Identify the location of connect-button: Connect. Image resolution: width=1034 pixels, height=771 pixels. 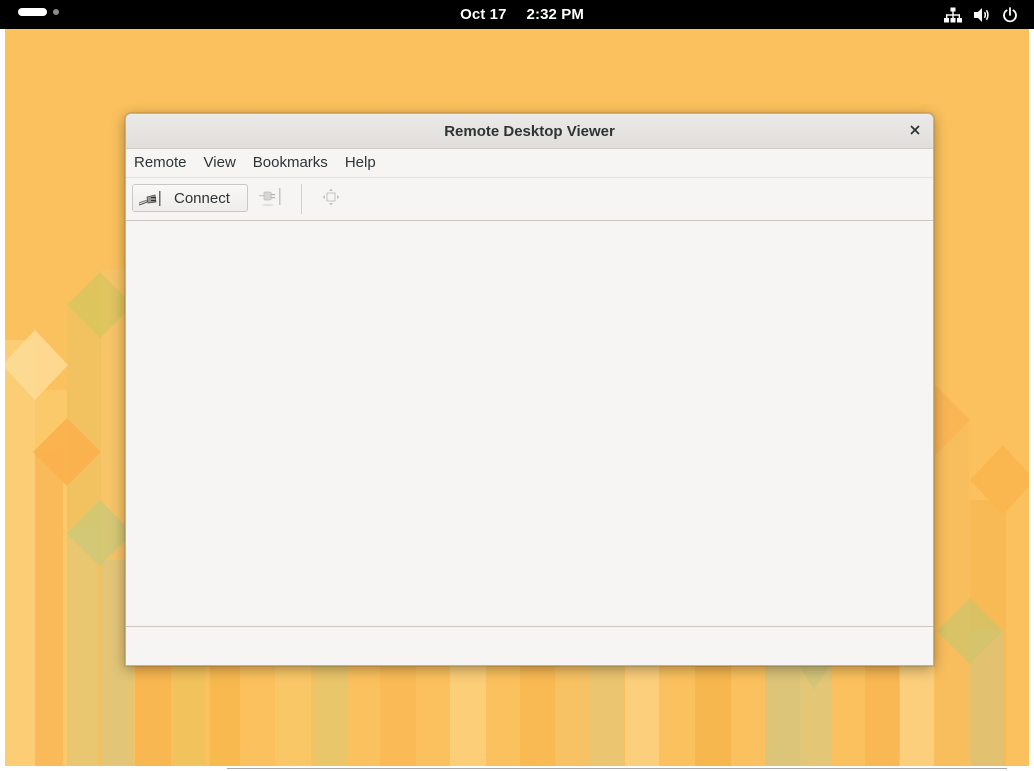
(190, 198).